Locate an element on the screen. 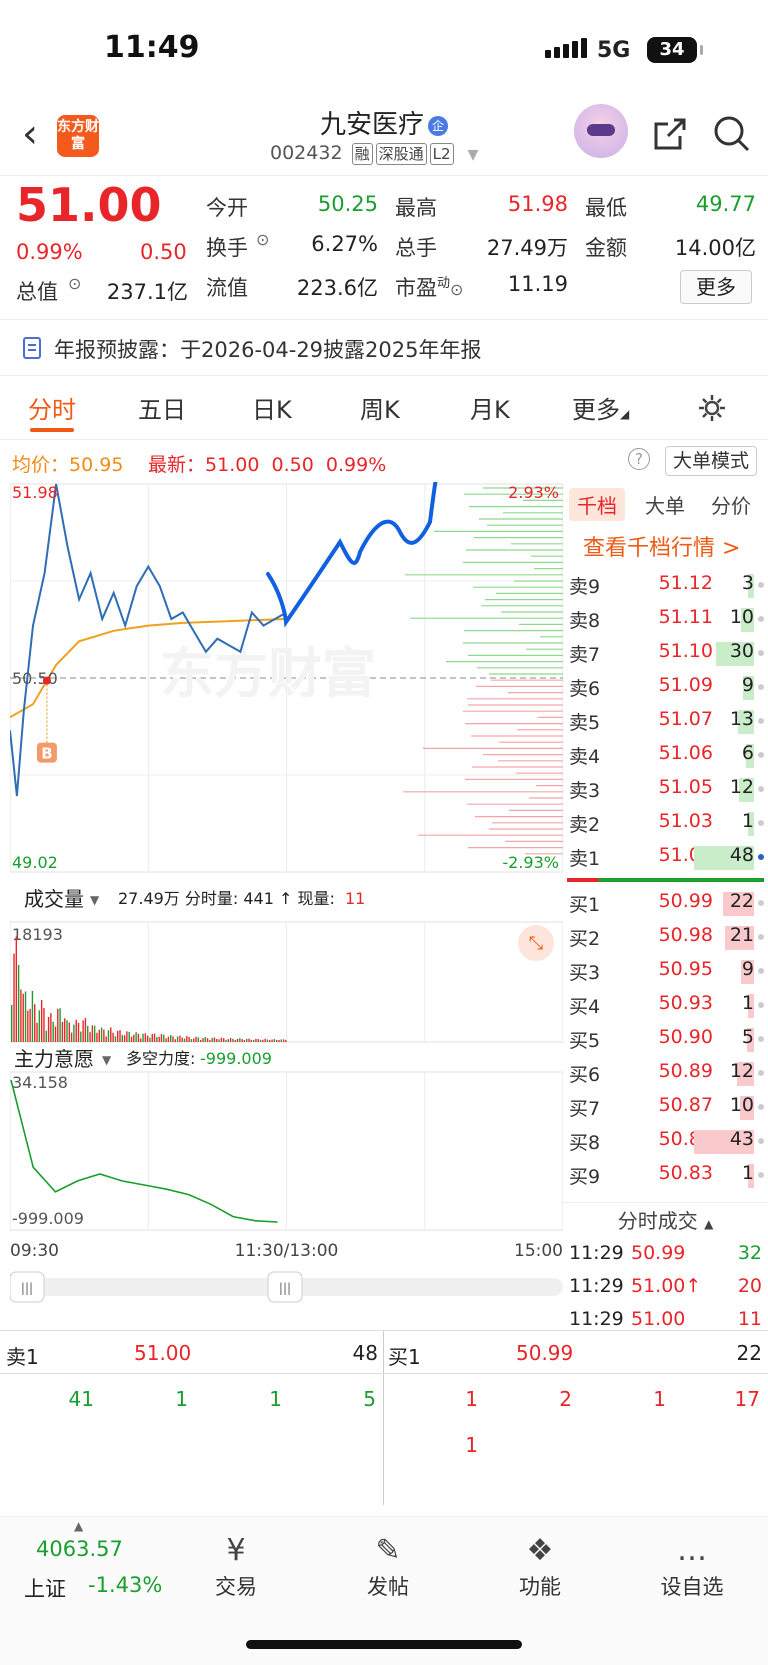 The width and height of the screenshot is (768, 1665). robot-avatar is located at coordinates (601, 131).